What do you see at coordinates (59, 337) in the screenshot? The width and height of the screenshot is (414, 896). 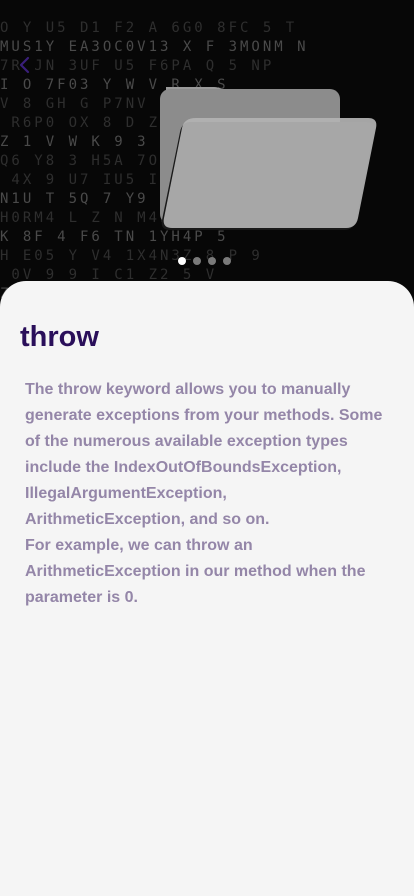 I see `lesson-title: throw` at bounding box center [59, 337].